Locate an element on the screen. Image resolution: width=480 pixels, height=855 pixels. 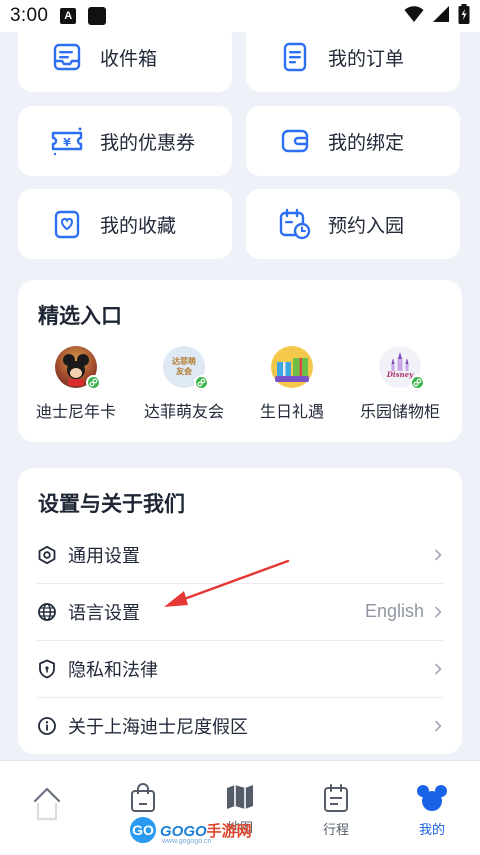
tile-label: 我的订单 is located at coordinates (366, 58).